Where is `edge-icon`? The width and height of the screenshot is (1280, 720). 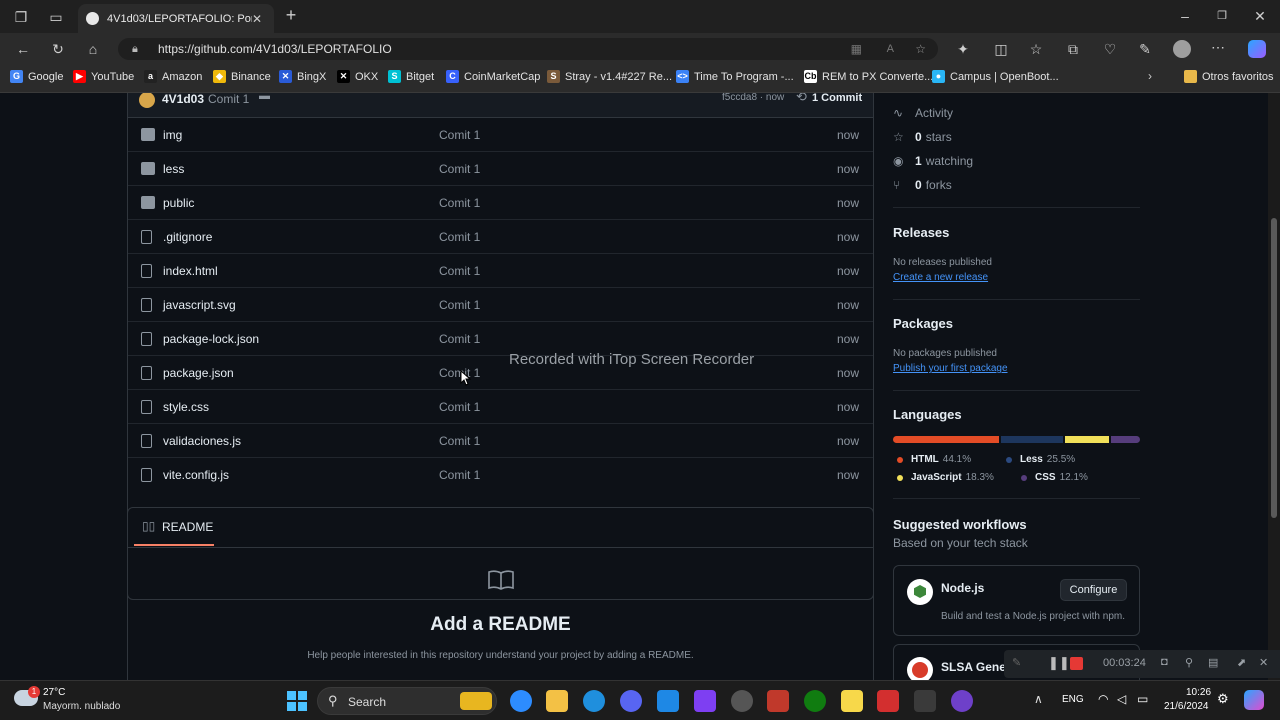 edge-icon is located at coordinates (594, 701).